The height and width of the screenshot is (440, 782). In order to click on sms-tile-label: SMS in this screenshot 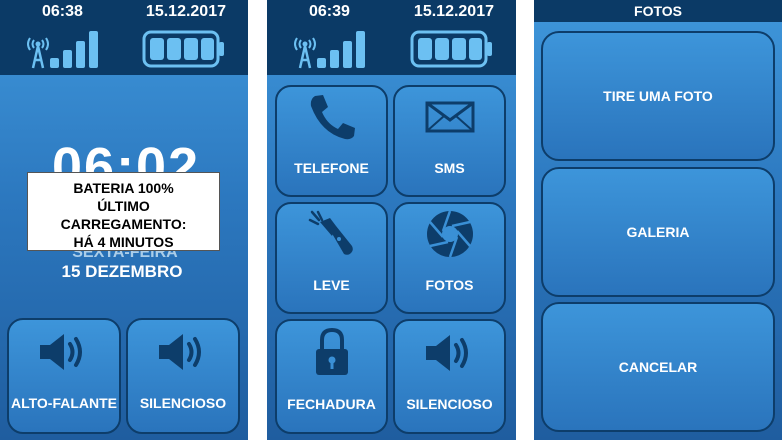, I will do `click(449, 168)`.